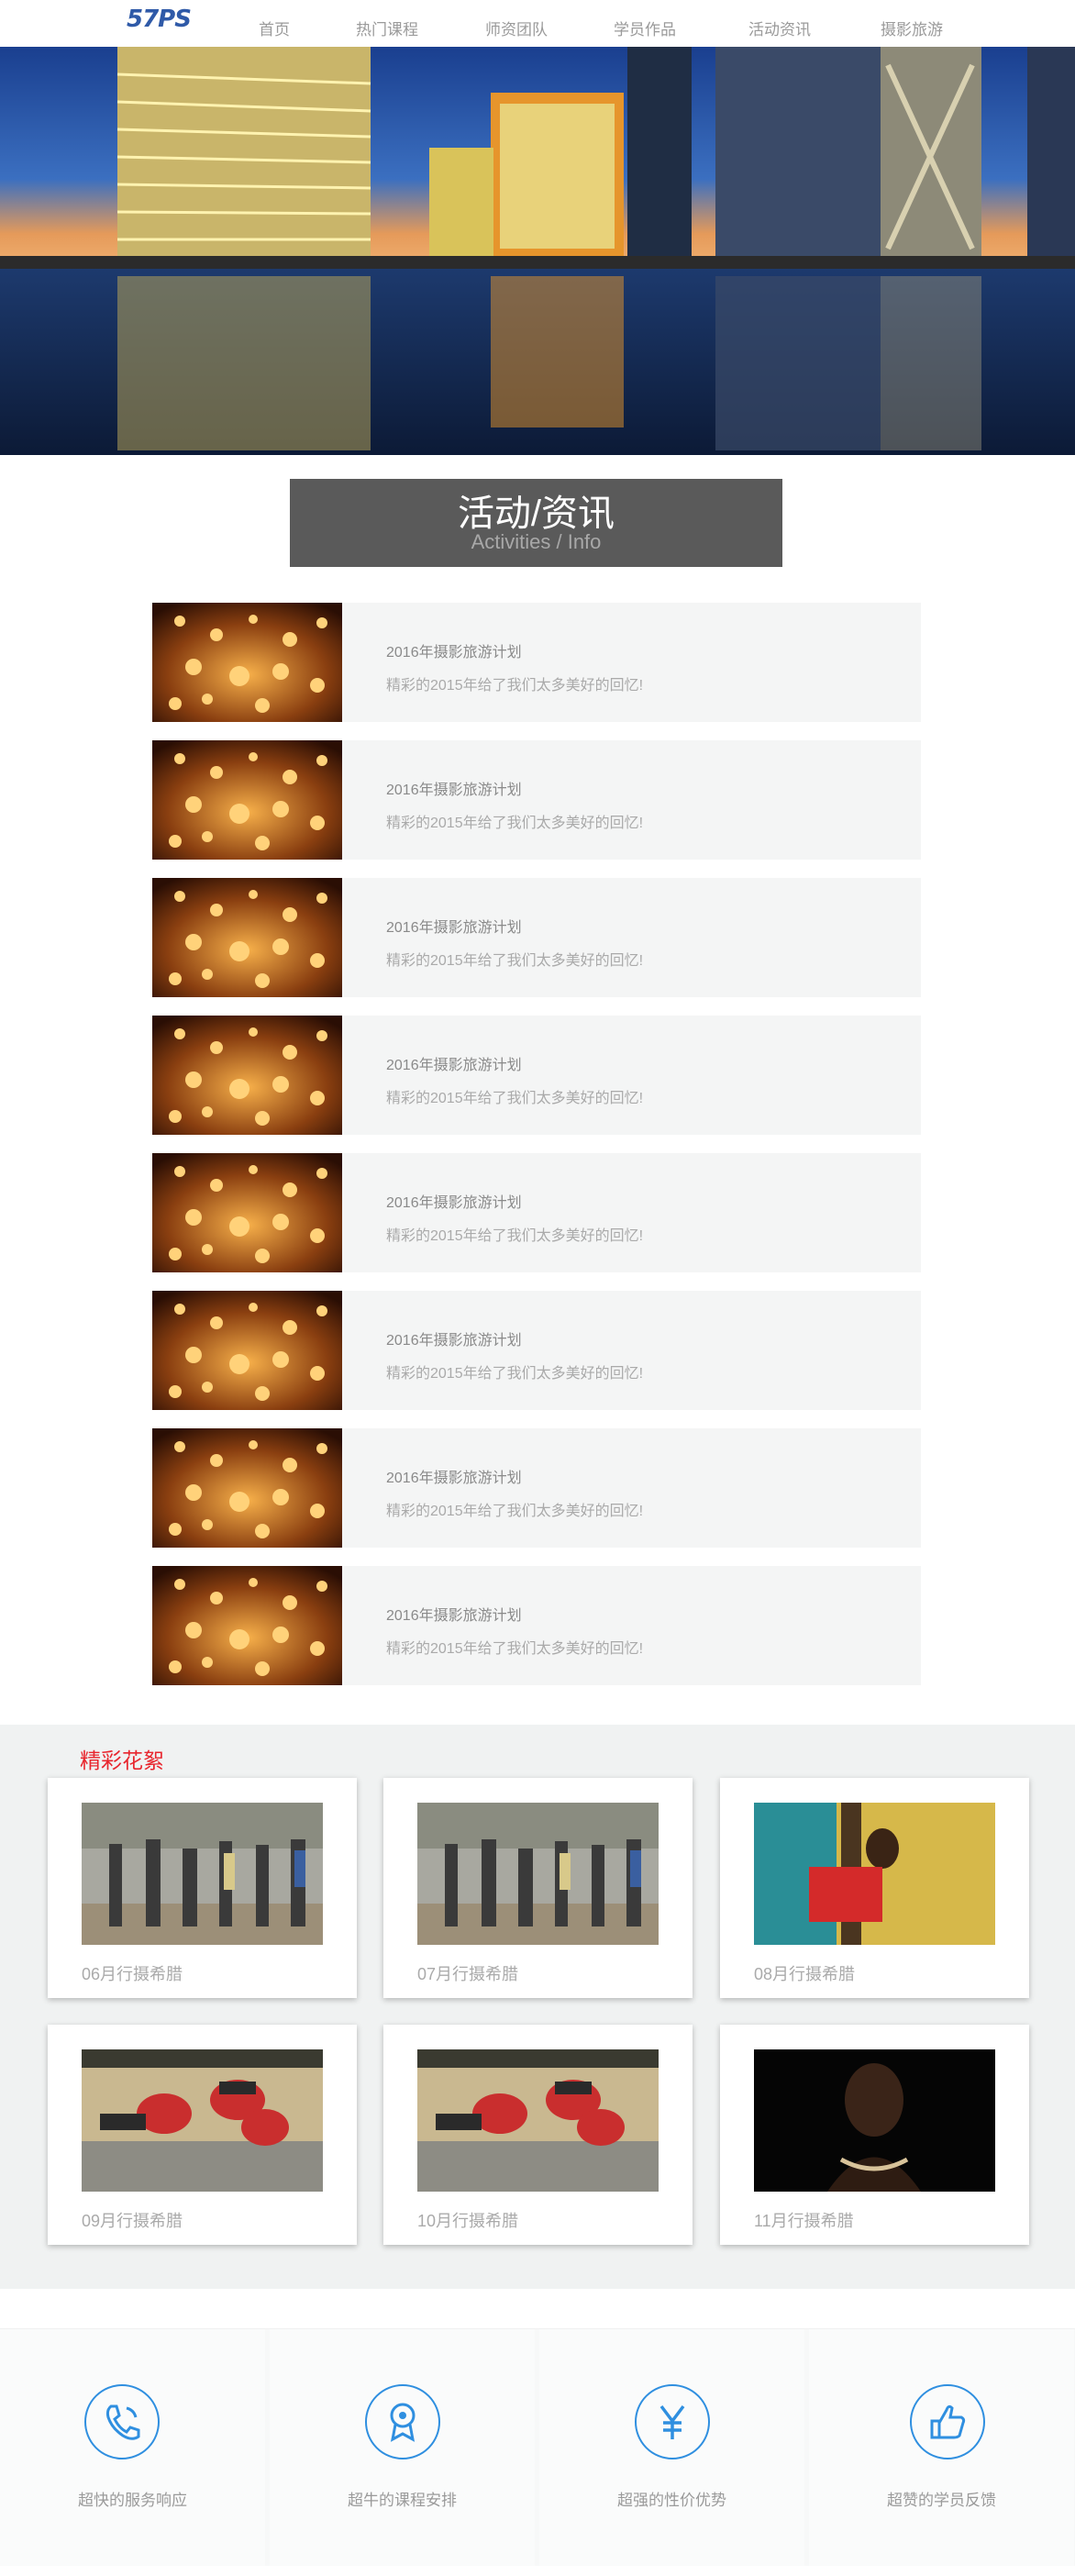 Image resolution: width=1075 pixels, height=2576 pixels. I want to click on card-caption: 08月行摄希腊, so click(805, 1974).